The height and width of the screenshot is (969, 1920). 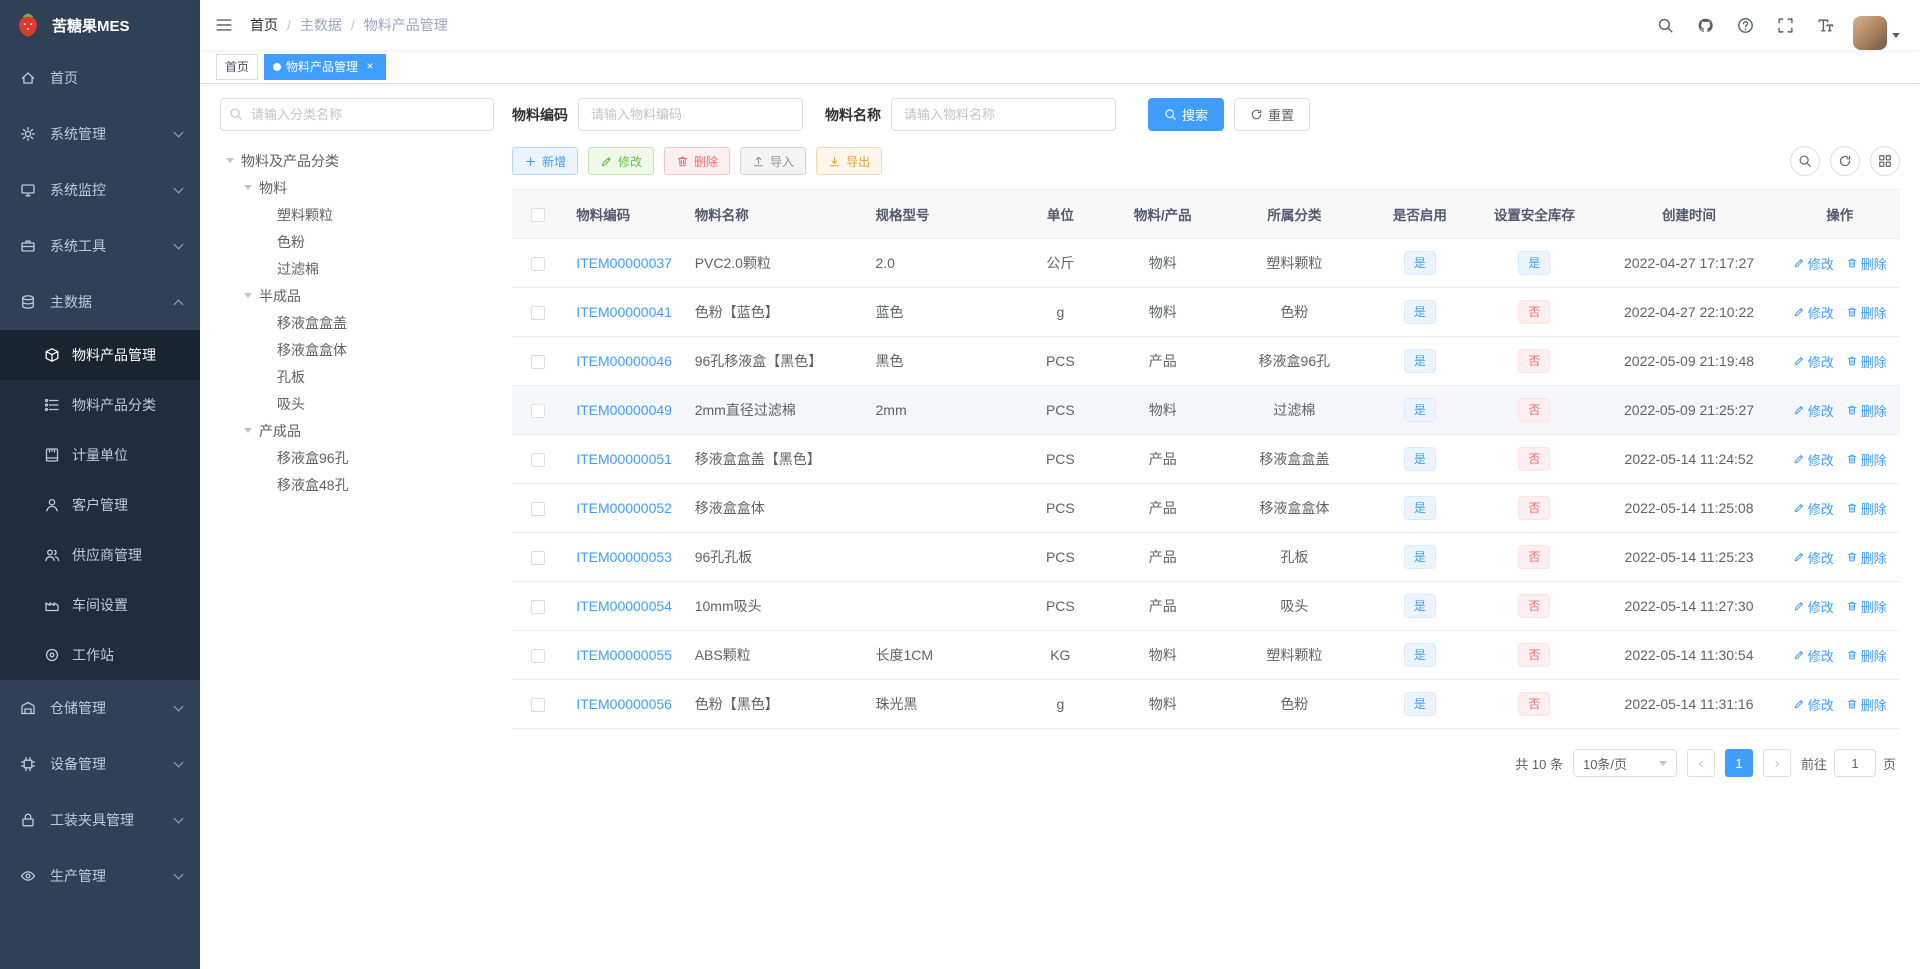 What do you see at coordinates (100, 820) in the screenshot?
I see `sidebar-item-fixture-mgmt: 工装夹具管理` at bounding box center [100, 820].